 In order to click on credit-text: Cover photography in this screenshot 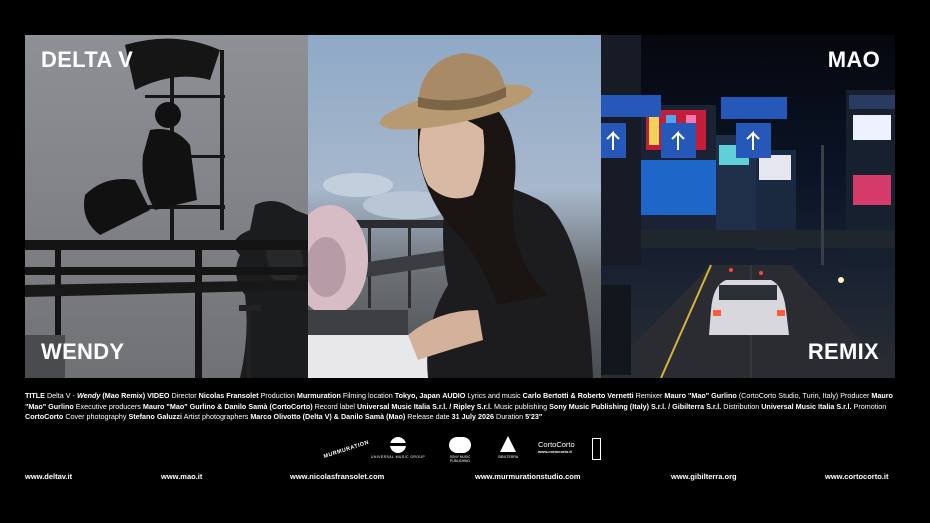, I will do `click(96, 416)`.